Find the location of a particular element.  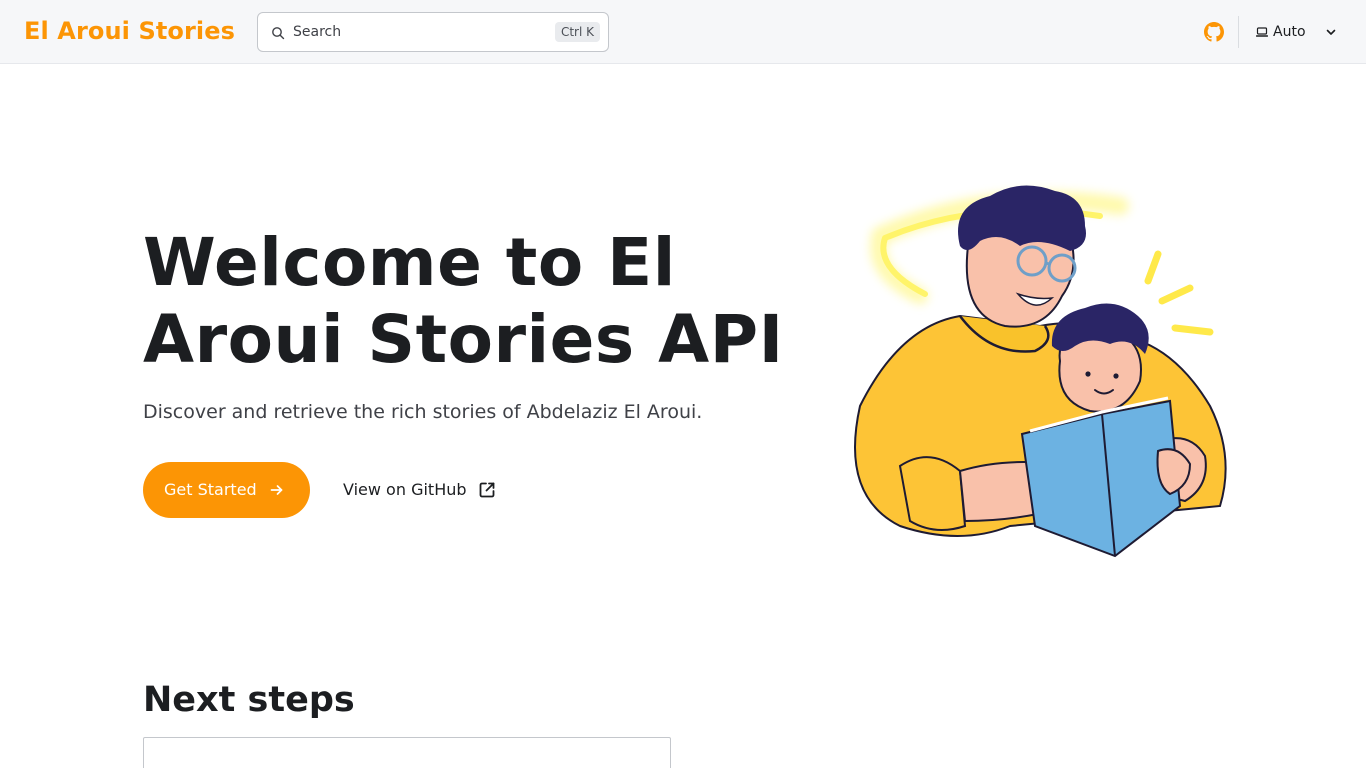

chevron-down-icon is located at coordinates (1331, 32).